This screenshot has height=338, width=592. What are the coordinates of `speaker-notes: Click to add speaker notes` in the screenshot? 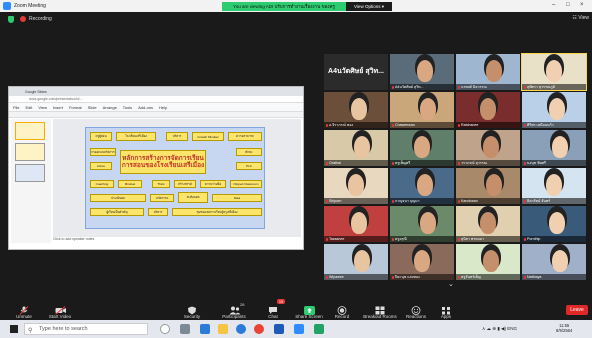 It's located at (73, 239).